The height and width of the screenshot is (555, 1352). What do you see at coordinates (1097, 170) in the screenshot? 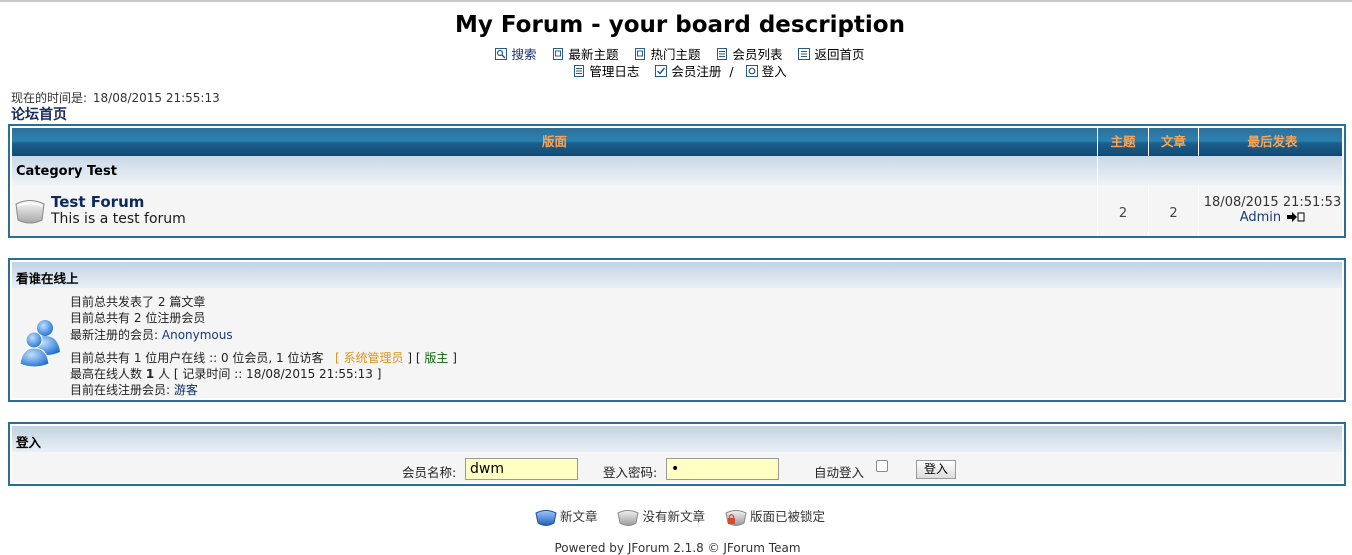
I see `column-divider` at bounding box center [1097, 170].